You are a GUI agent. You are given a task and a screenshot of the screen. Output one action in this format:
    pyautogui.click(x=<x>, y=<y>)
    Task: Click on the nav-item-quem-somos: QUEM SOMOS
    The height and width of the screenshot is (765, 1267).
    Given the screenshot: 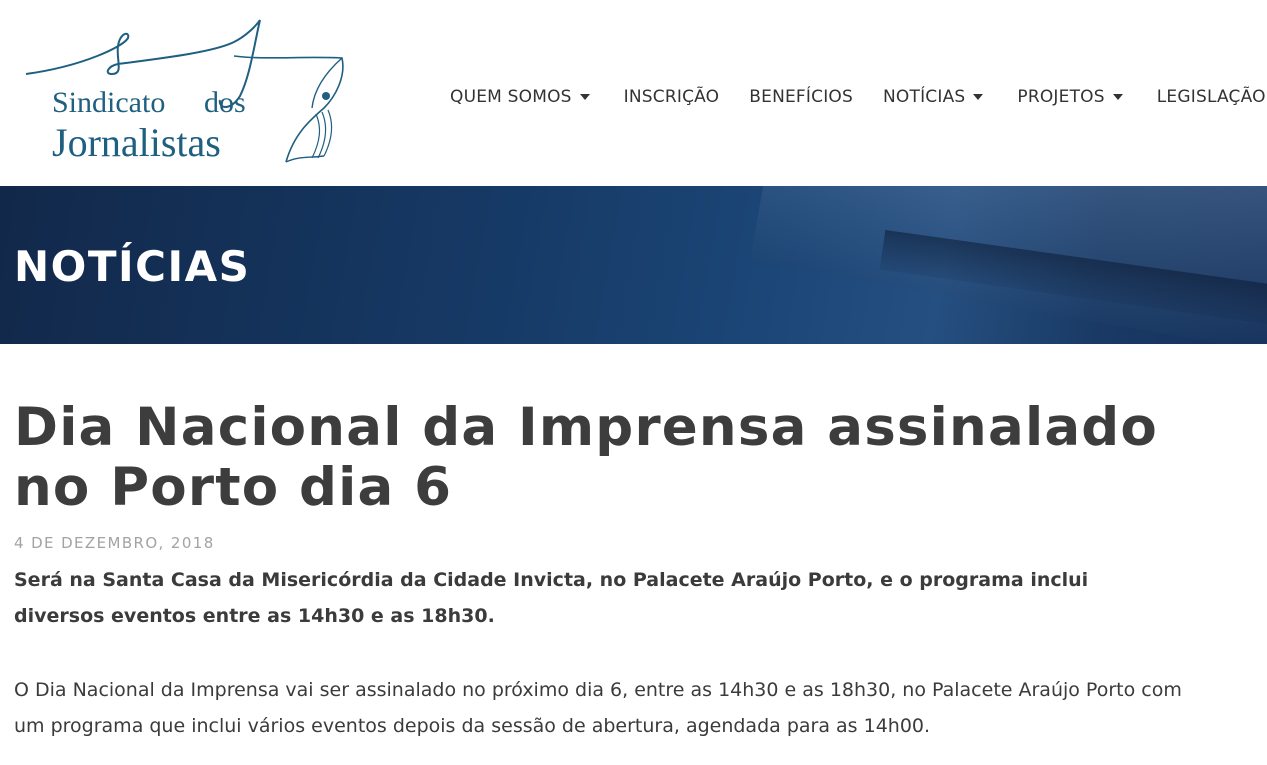 What is the action you would take?
    pyautogui.click(x=520, y=97)
    